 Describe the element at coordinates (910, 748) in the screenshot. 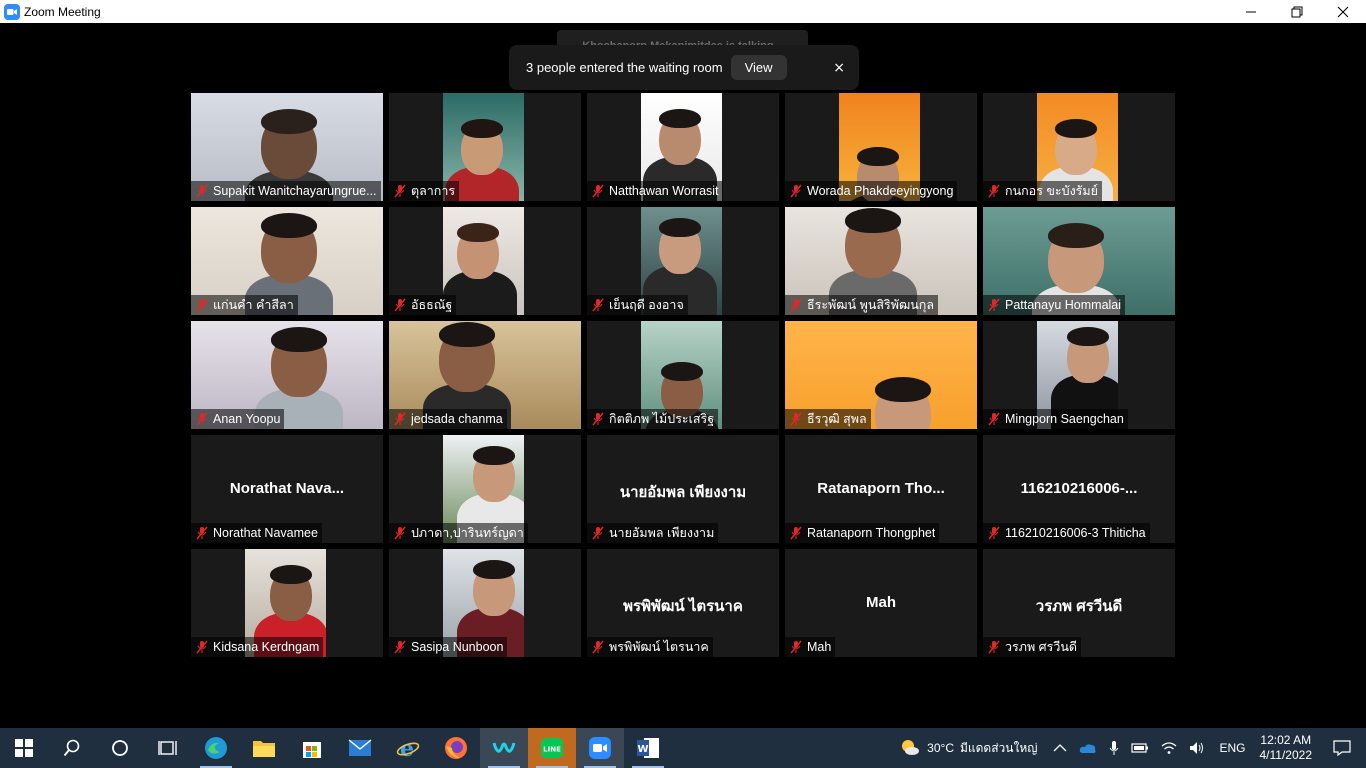

I see `weather-icon` at that location.